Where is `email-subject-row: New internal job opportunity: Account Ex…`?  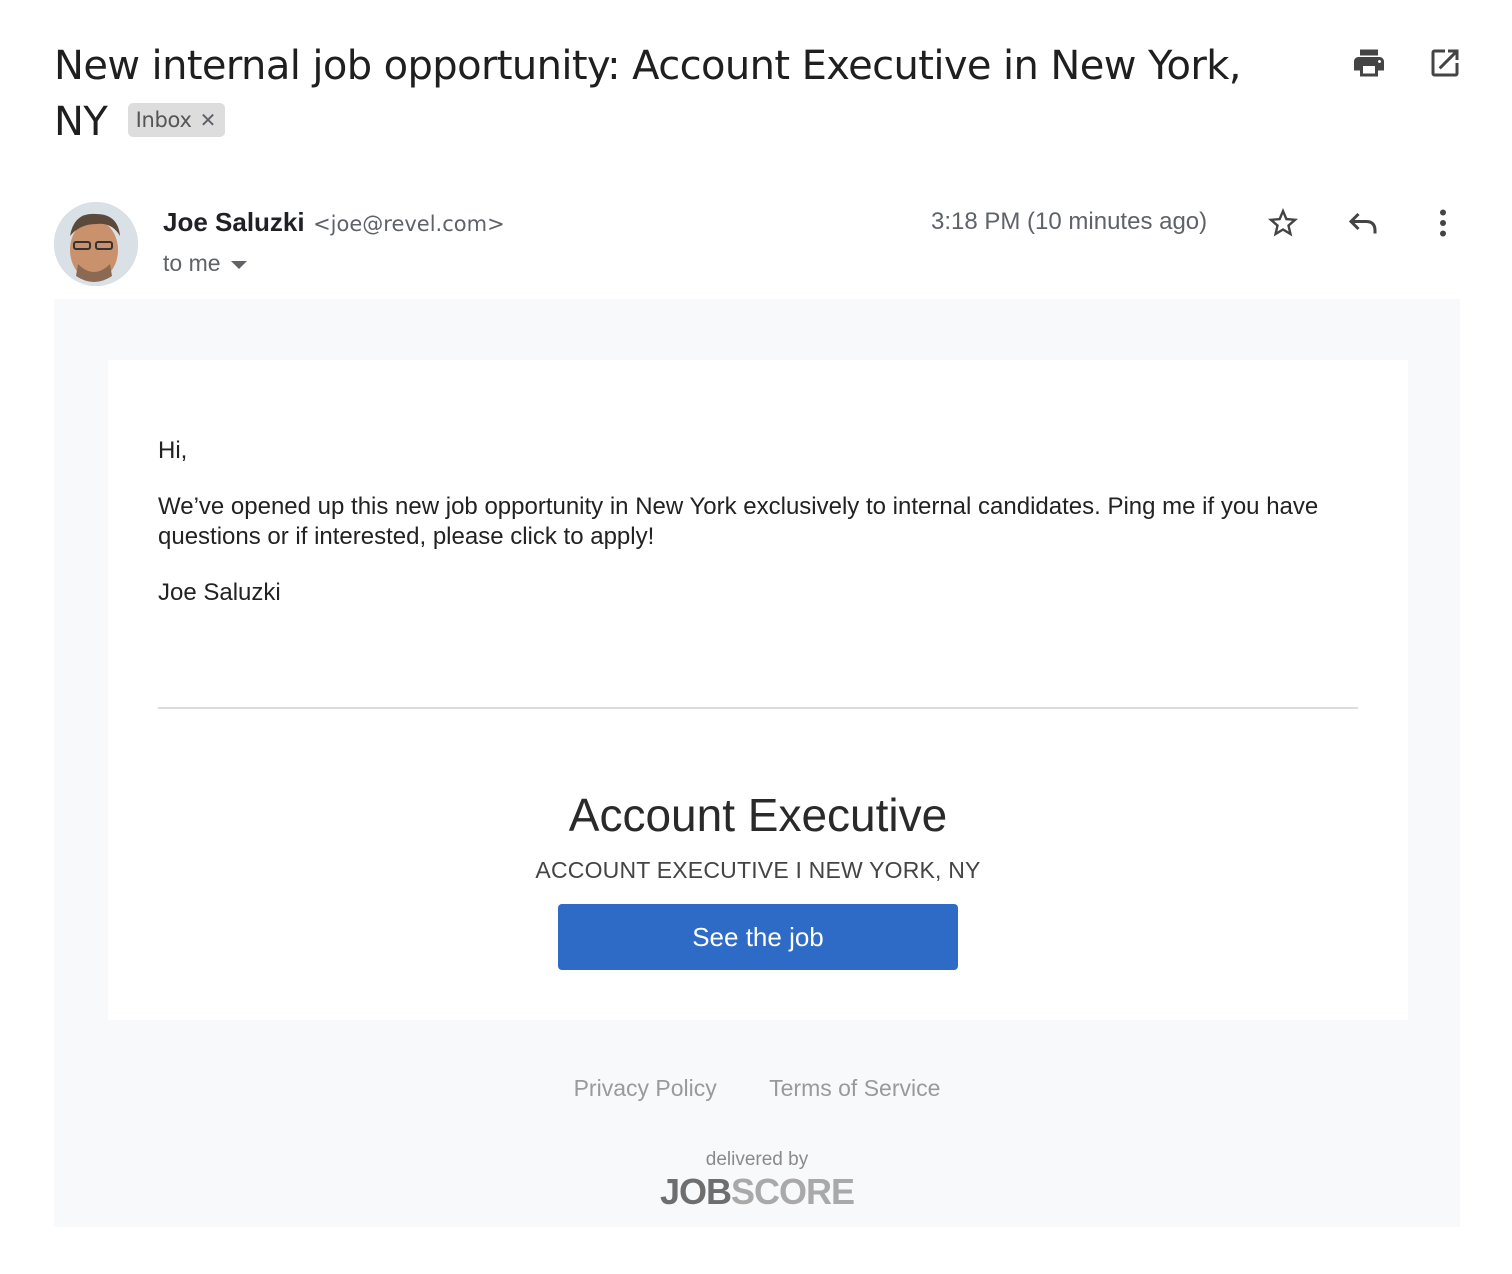 email-subject-row: New internal job opportunity: Account Ex… is located at coordinates (674, 94).